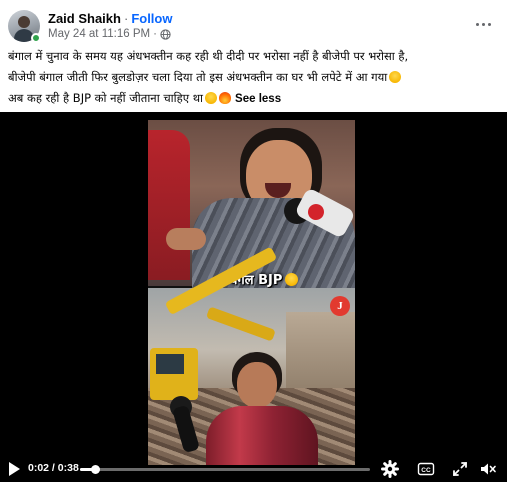 Image resolution: width=507 pixels, height=482 pixels. Describe the element at coordinates (340, 306) in the screenshot. I see `channel-logo: J` at that location.